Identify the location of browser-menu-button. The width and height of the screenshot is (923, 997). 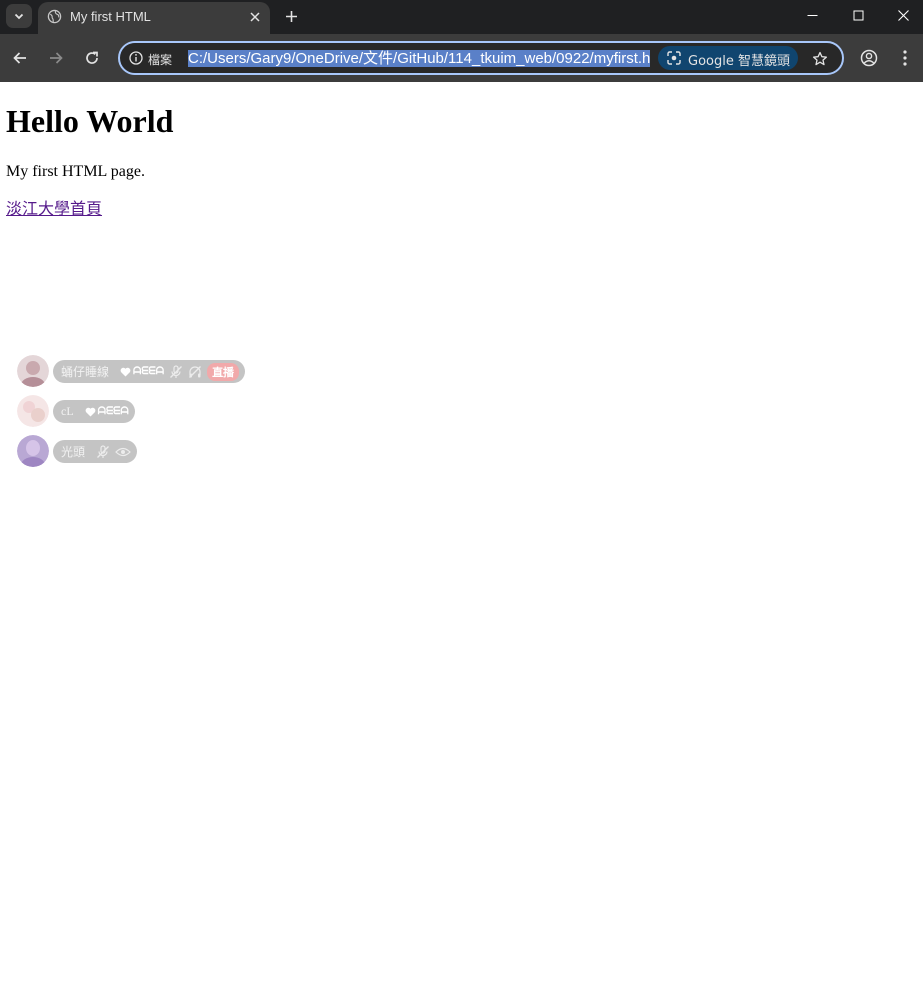
(905, 58).